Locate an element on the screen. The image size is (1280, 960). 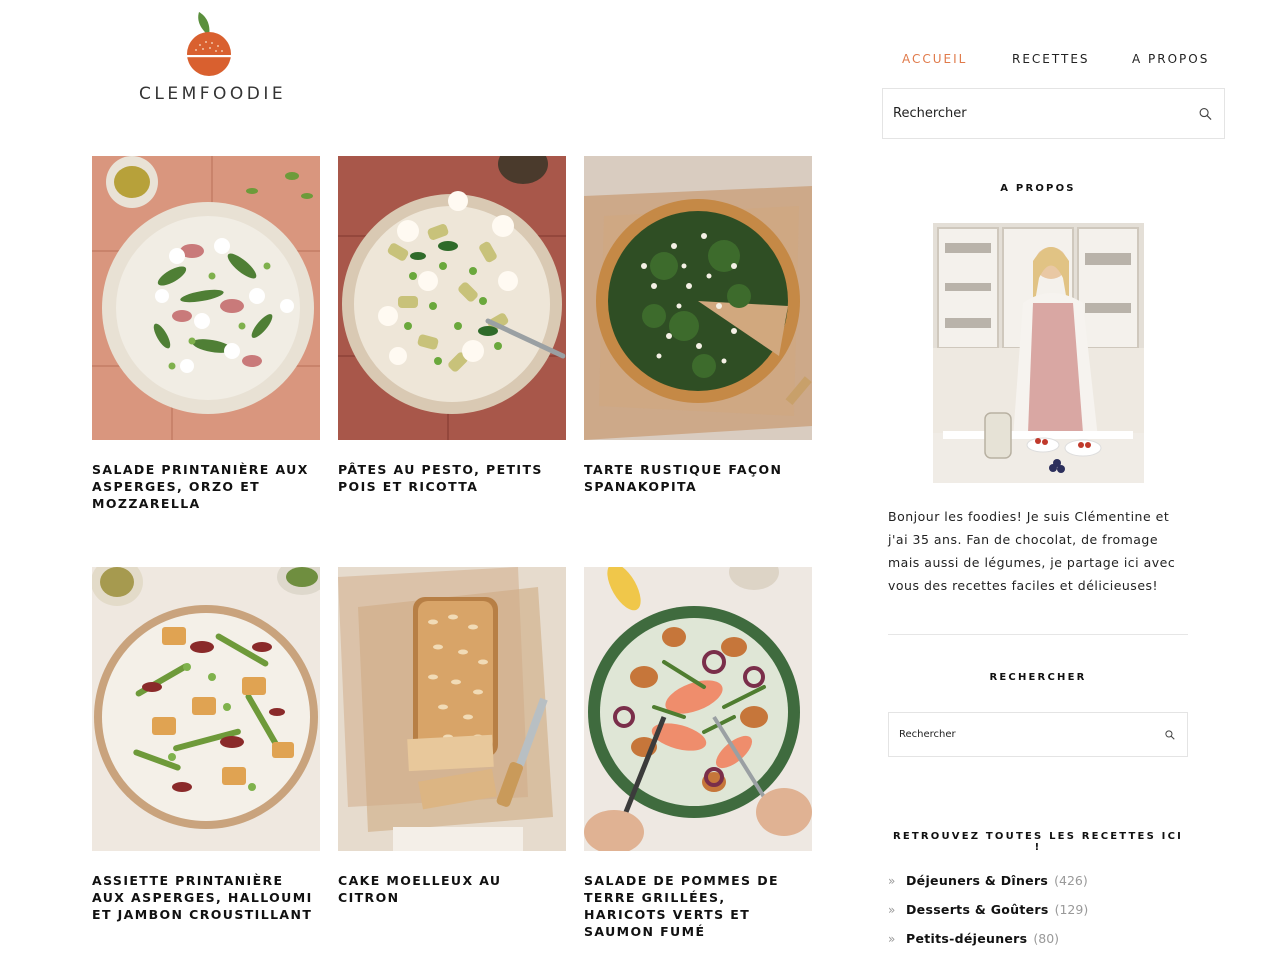
header-search is located at coordinates (1053, 113).